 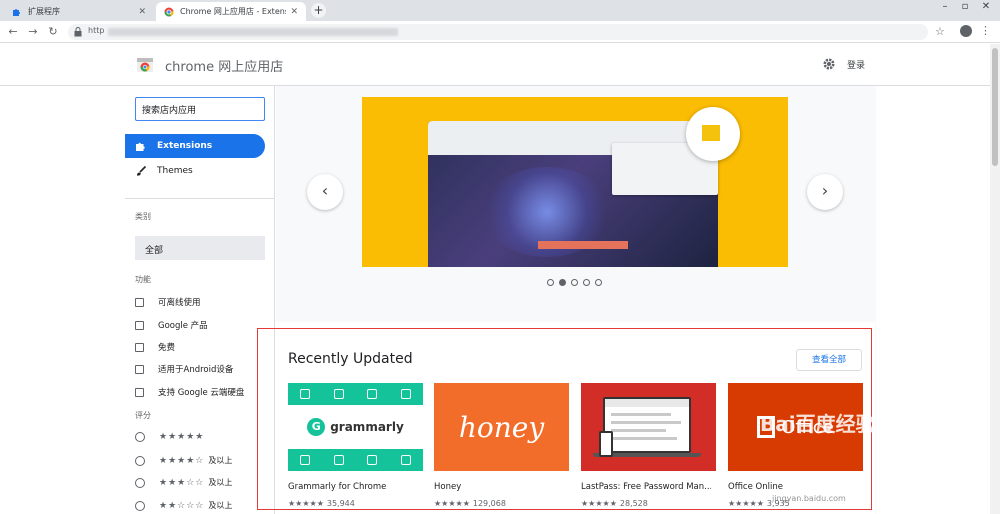 I want to click on tile-top-strip, so click(x=355, y=394).